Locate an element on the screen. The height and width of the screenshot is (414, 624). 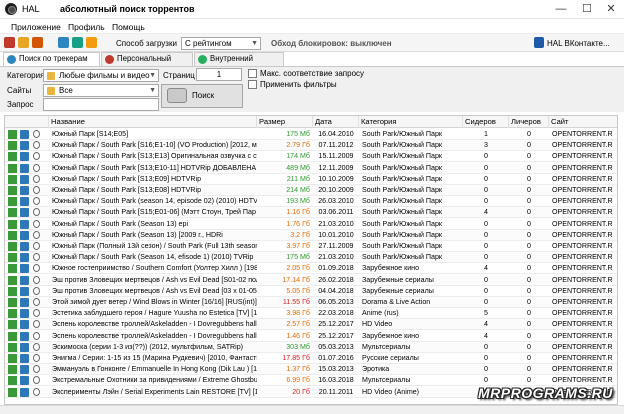
tools-icon is located at coordinates (9, 42).